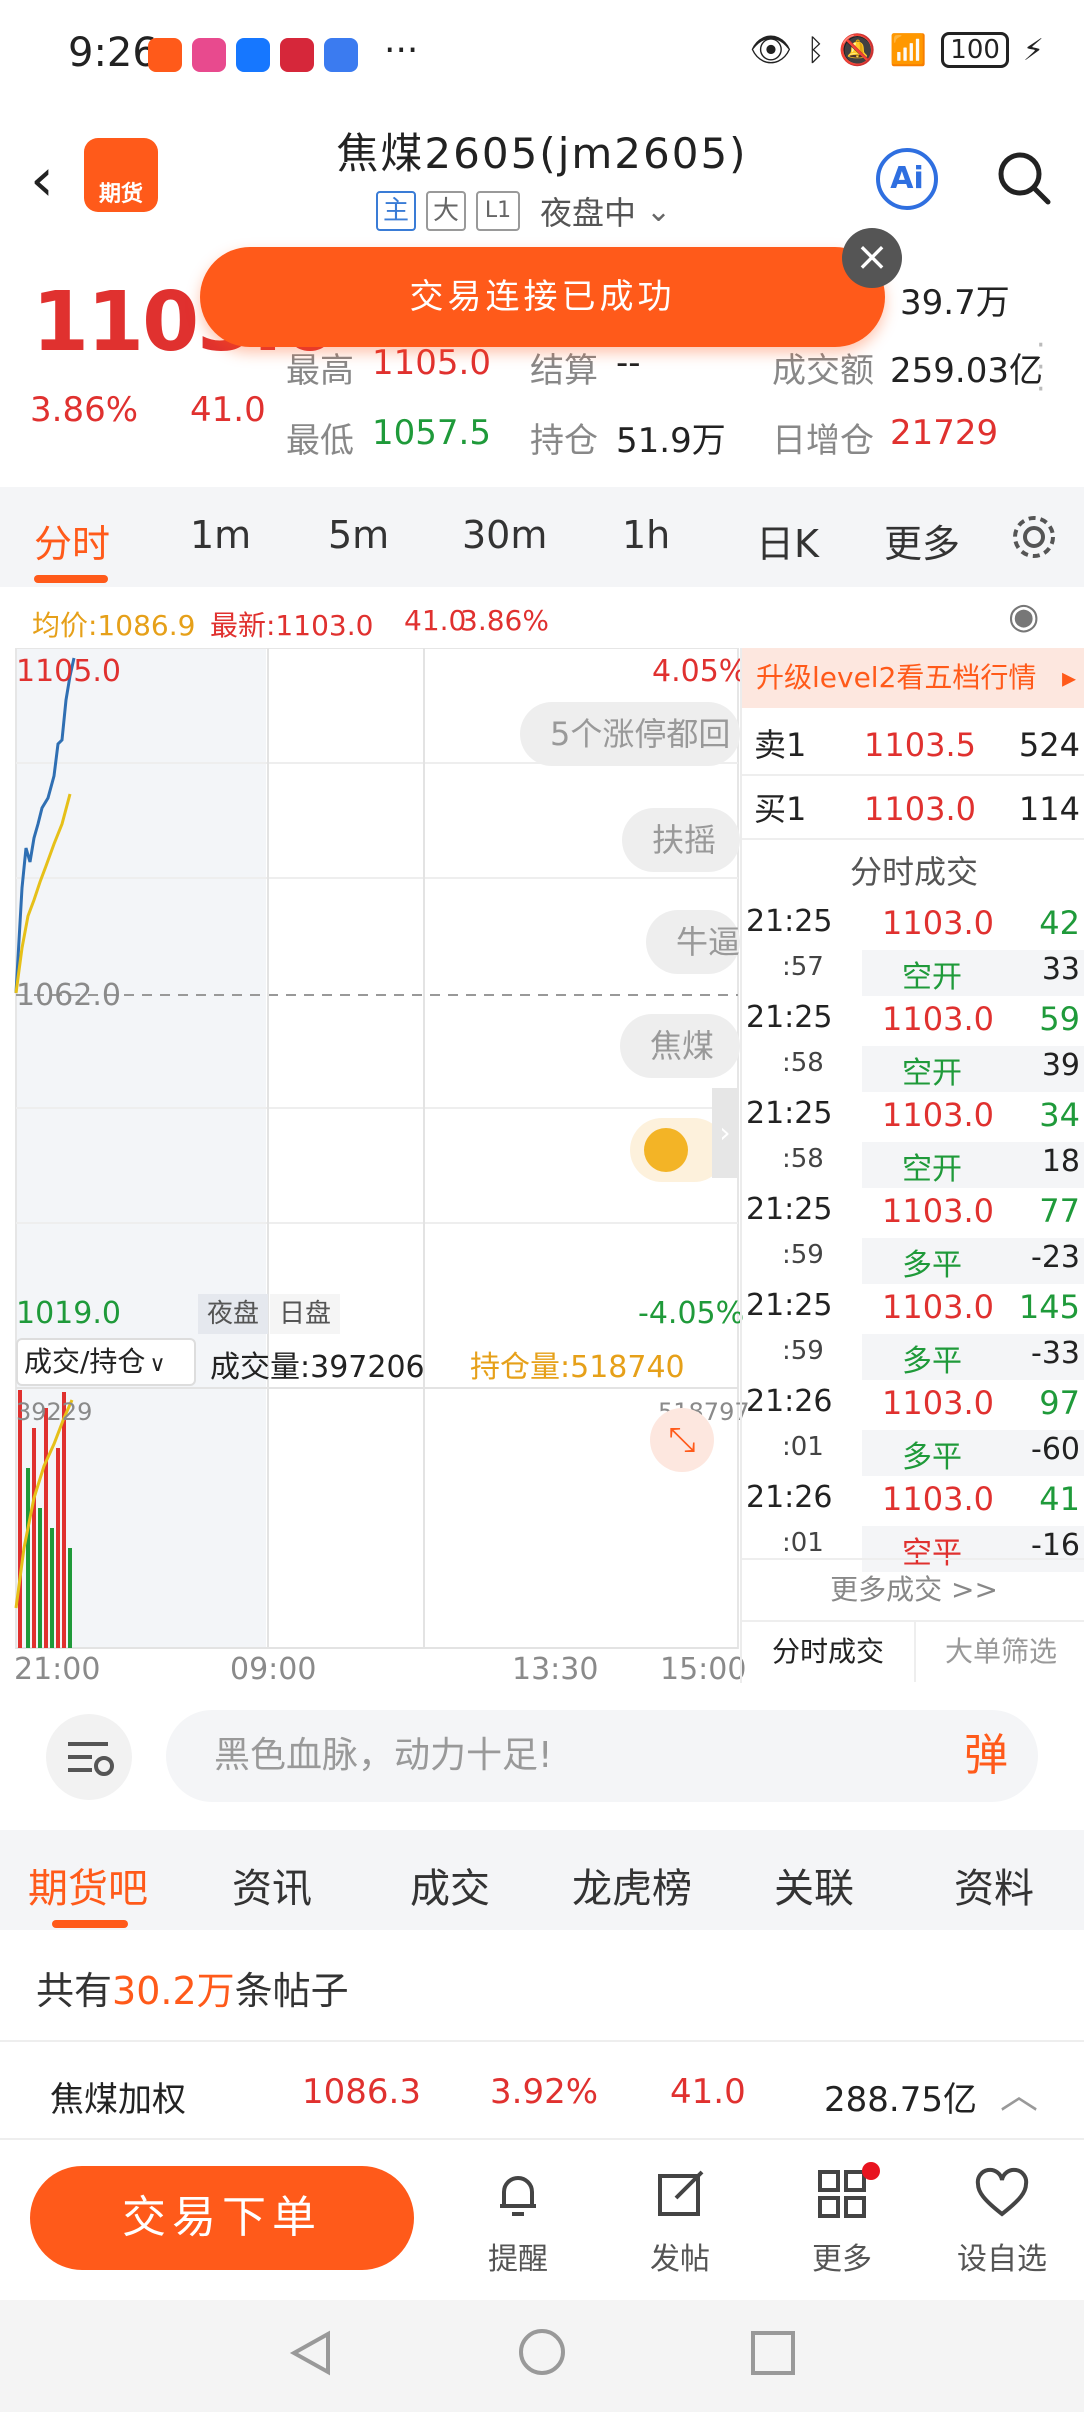 This screenshot has width=1084, height=2412. I want to click on settle-label: 结算, so click(564, 371).